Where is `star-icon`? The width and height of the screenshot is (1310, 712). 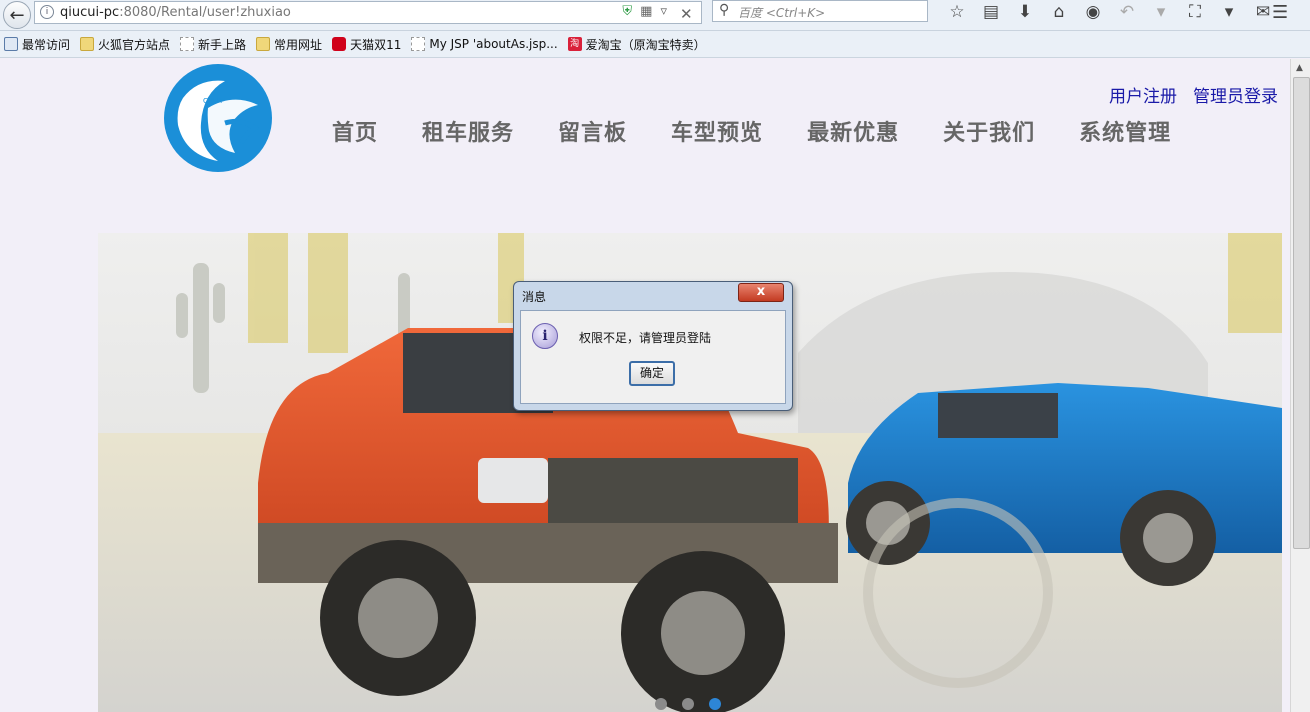 star-icon is located at coordinates (11, 44).